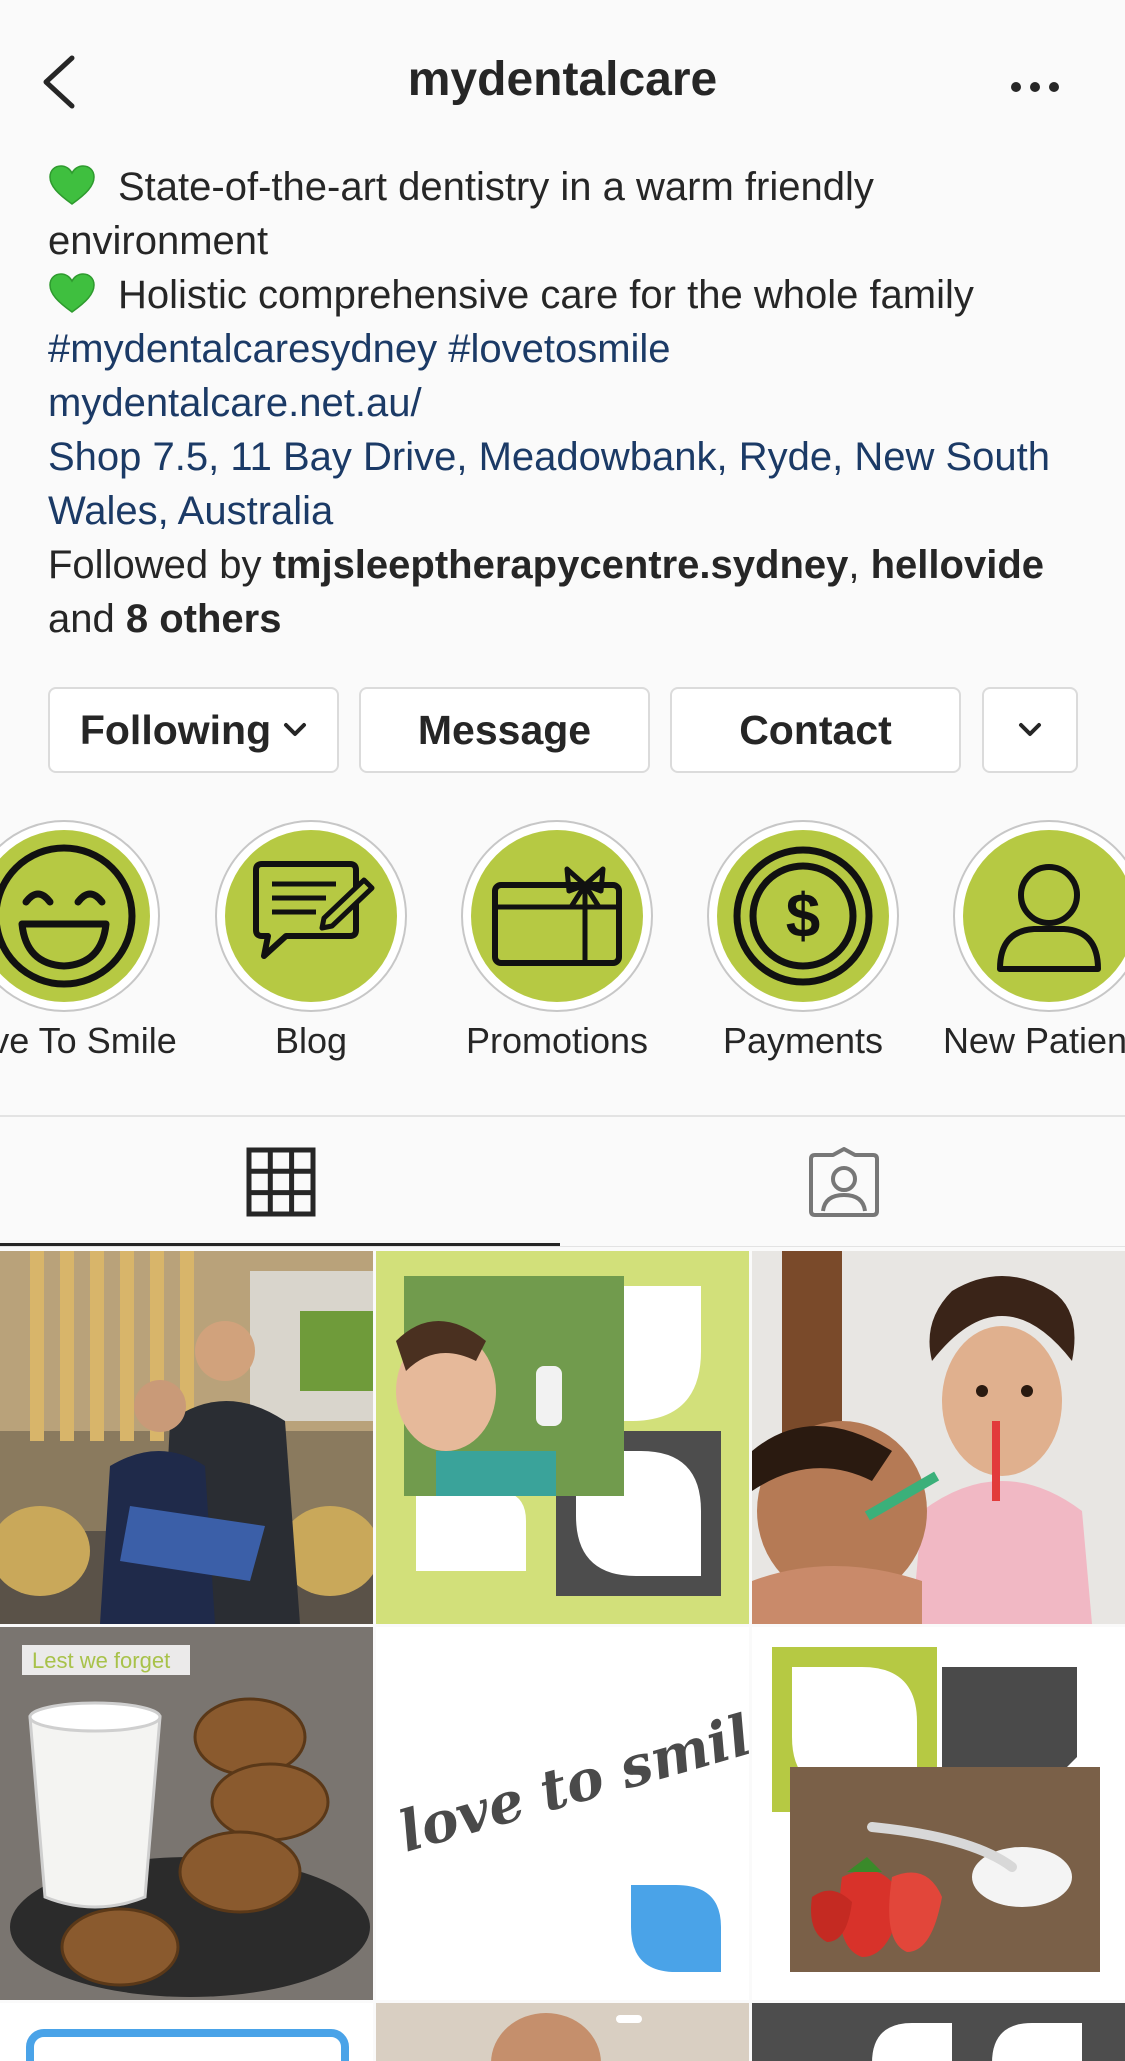 Image resolution: width=1125 pixels, height=2061 pixels. I want to click on more-options-button, so click(1035, 87).